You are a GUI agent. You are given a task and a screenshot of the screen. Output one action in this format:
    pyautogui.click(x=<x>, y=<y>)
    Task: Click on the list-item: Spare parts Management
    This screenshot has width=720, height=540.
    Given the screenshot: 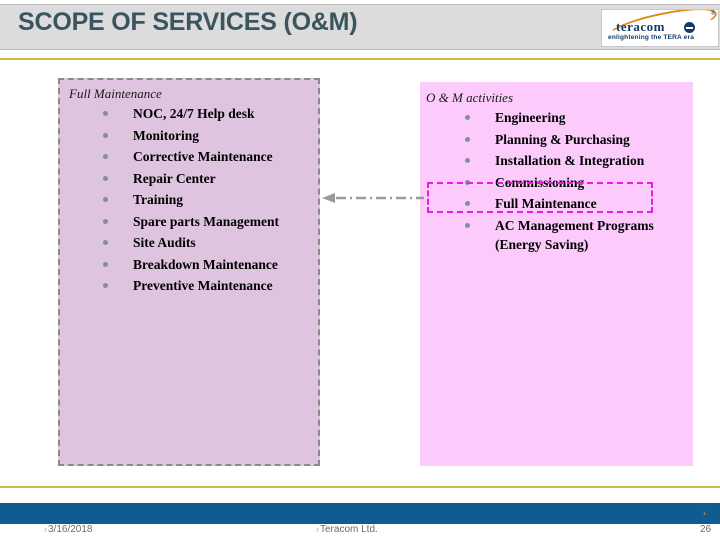 What is the action you would take?
    pyautogui.click(x=207, y=222)
    